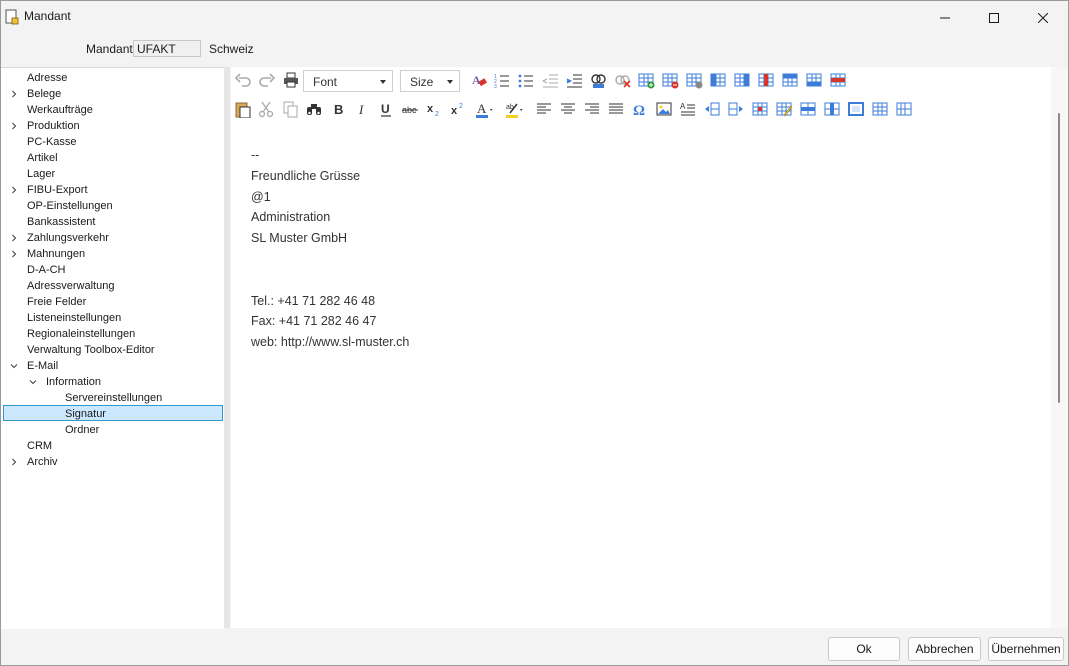  Describe the element at coordinates (904, 109) in the screenshot. I see `table-columns-icon` at that location.